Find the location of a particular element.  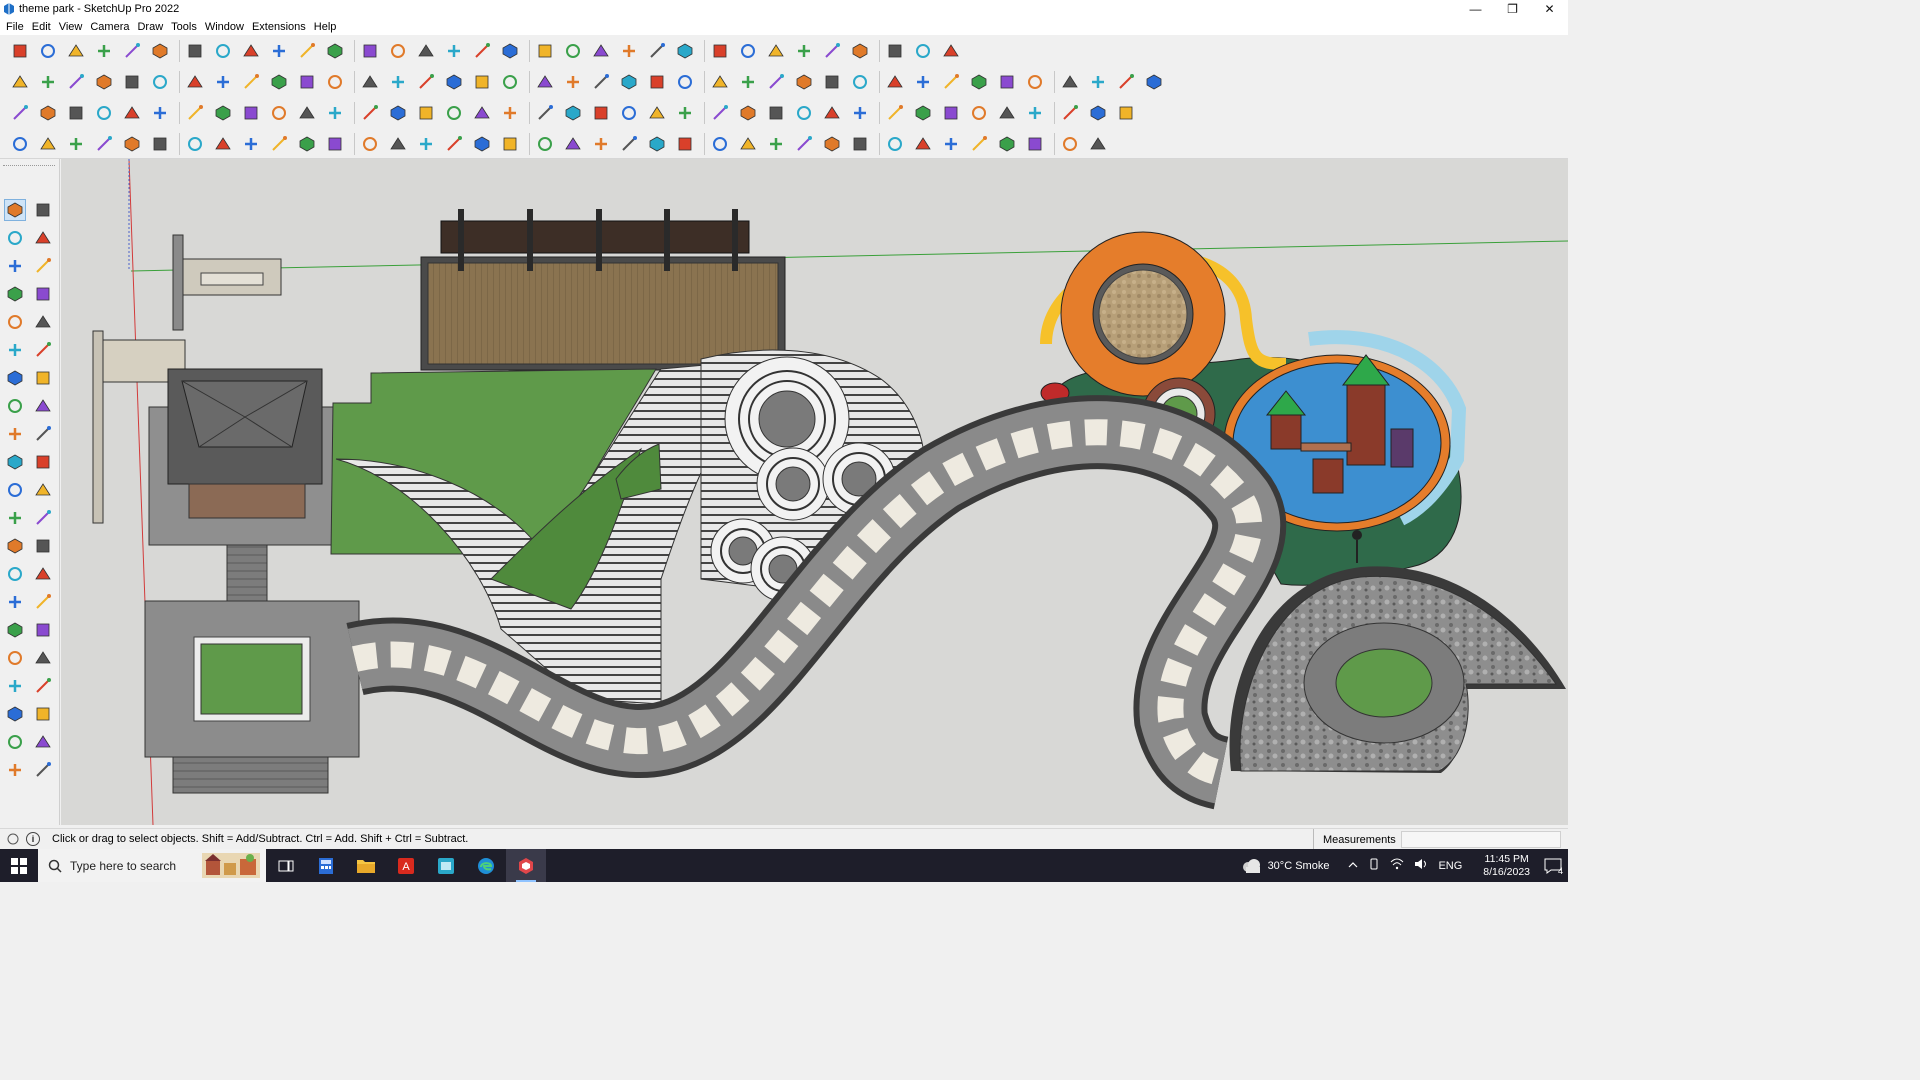

marker-icon is located at coordinates (657, 82).